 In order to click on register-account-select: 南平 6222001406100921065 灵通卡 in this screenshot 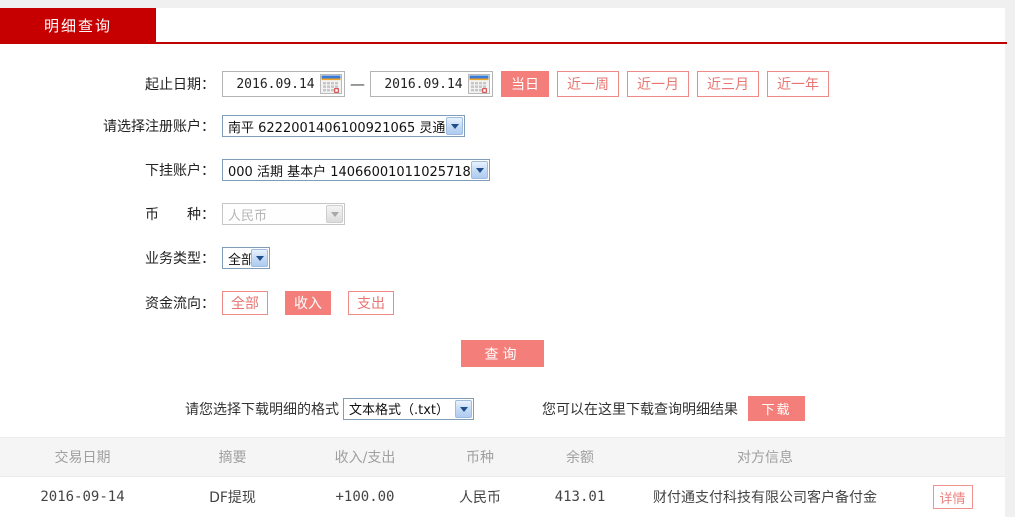, I will do `click(343, 126)`.